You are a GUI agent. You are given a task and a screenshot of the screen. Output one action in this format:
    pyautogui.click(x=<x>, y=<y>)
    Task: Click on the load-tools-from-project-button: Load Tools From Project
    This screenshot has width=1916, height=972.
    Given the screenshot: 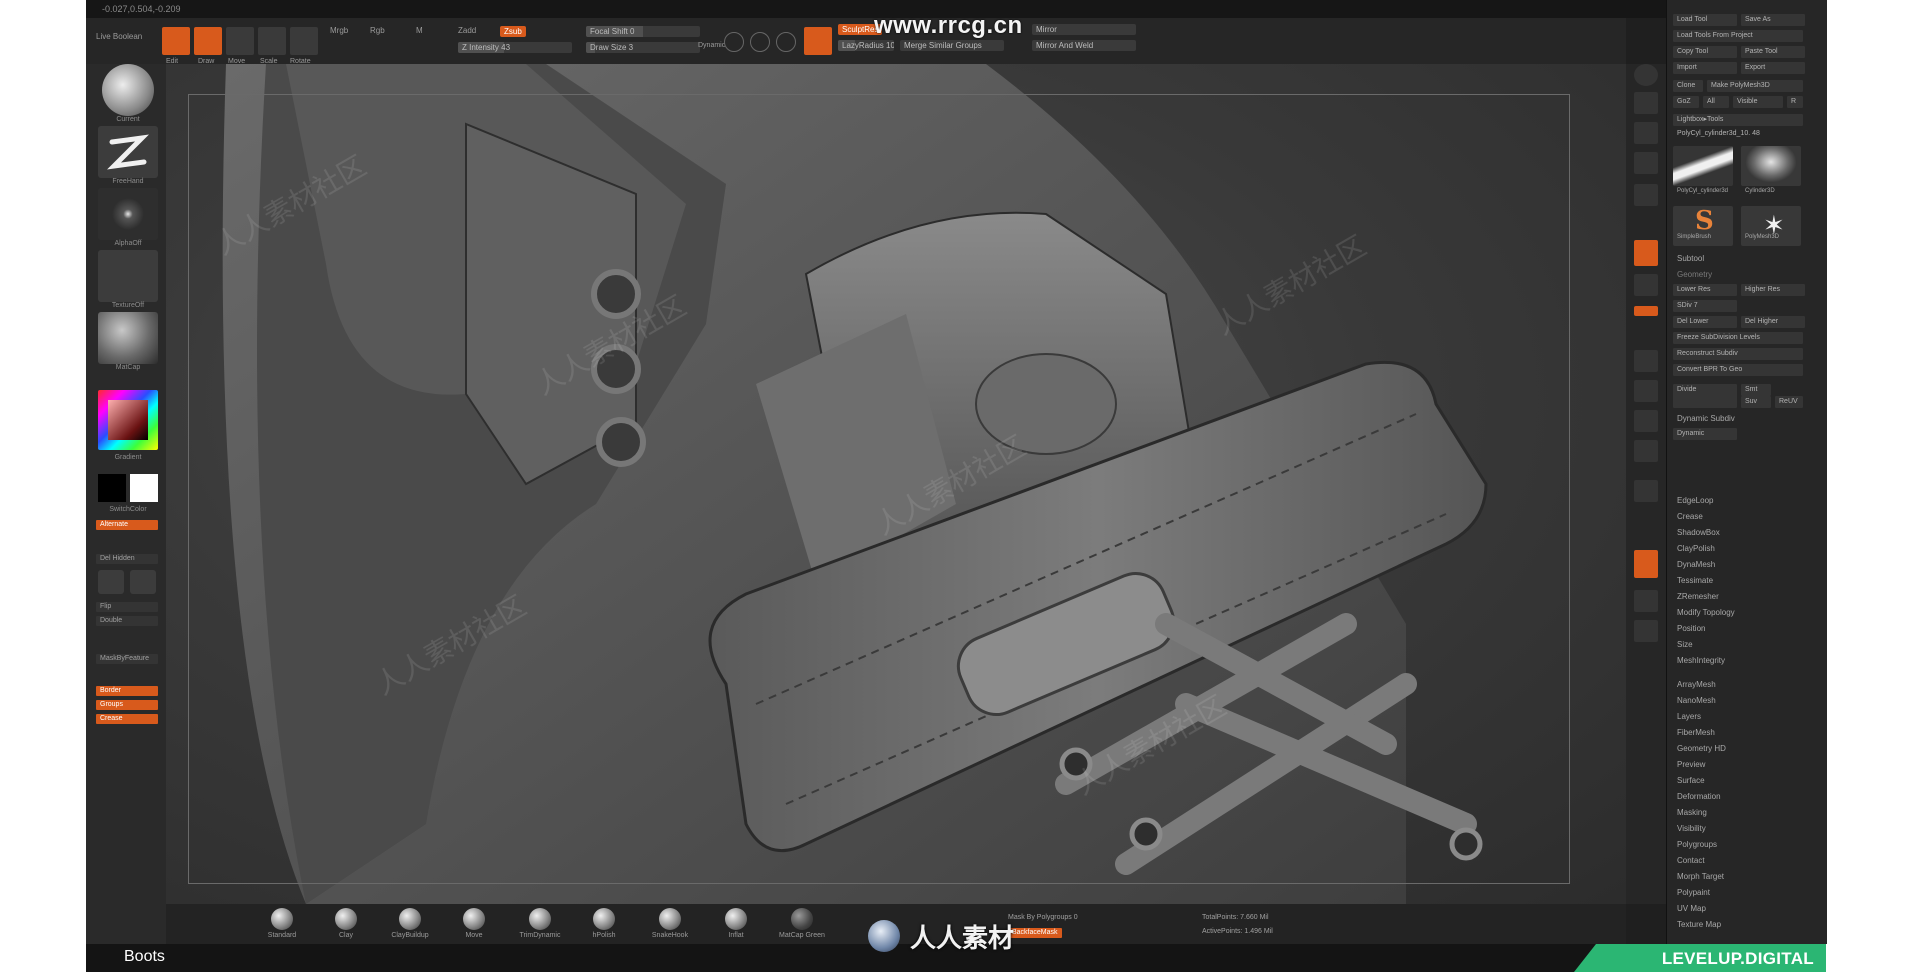 What is the action you would take?
    pyautogui.click(x=1738, y=36)
    